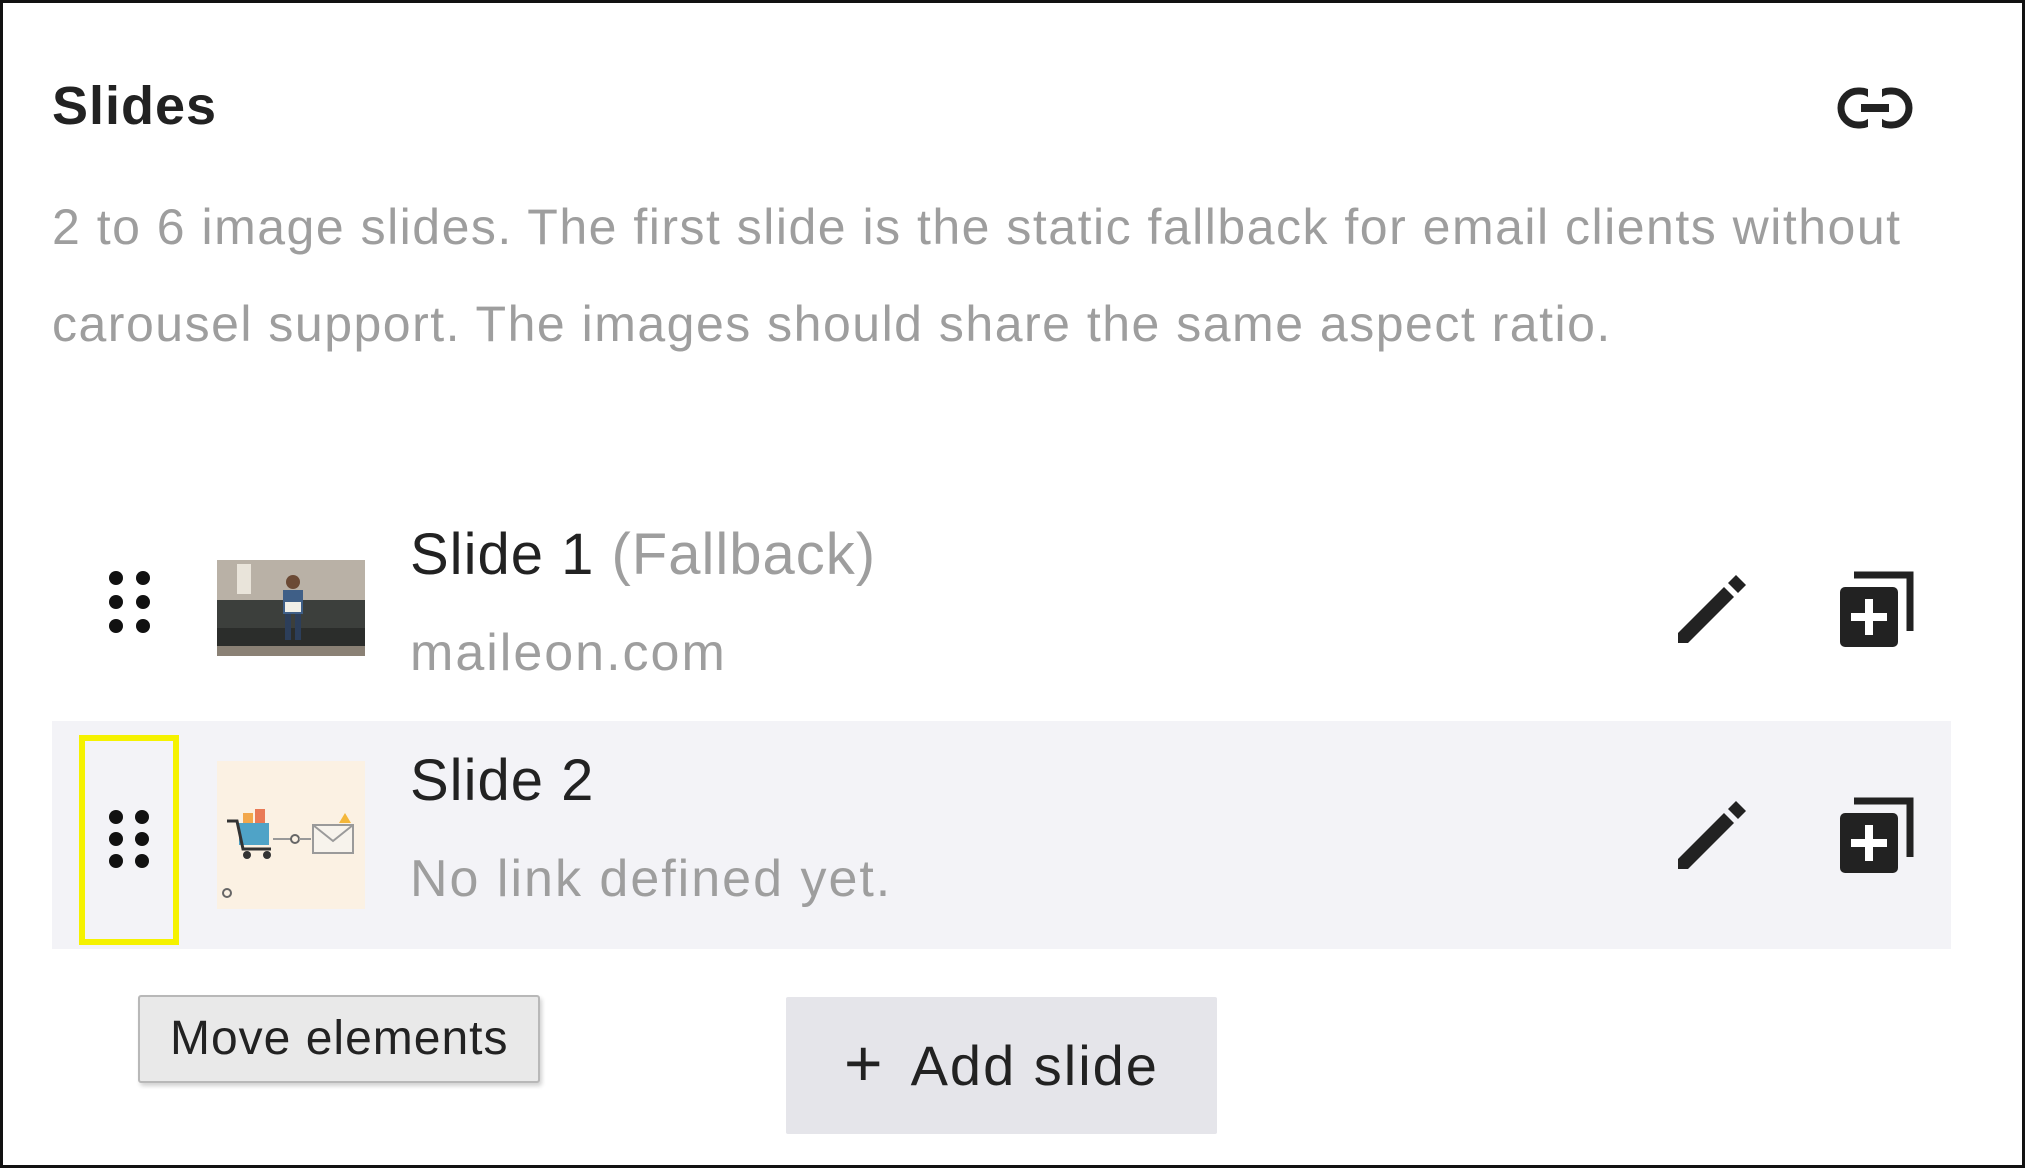  What do you see at coordinates (135, 106) in the screenshot?
I see `panel-title: Slides` at bounding box center [135, 106].